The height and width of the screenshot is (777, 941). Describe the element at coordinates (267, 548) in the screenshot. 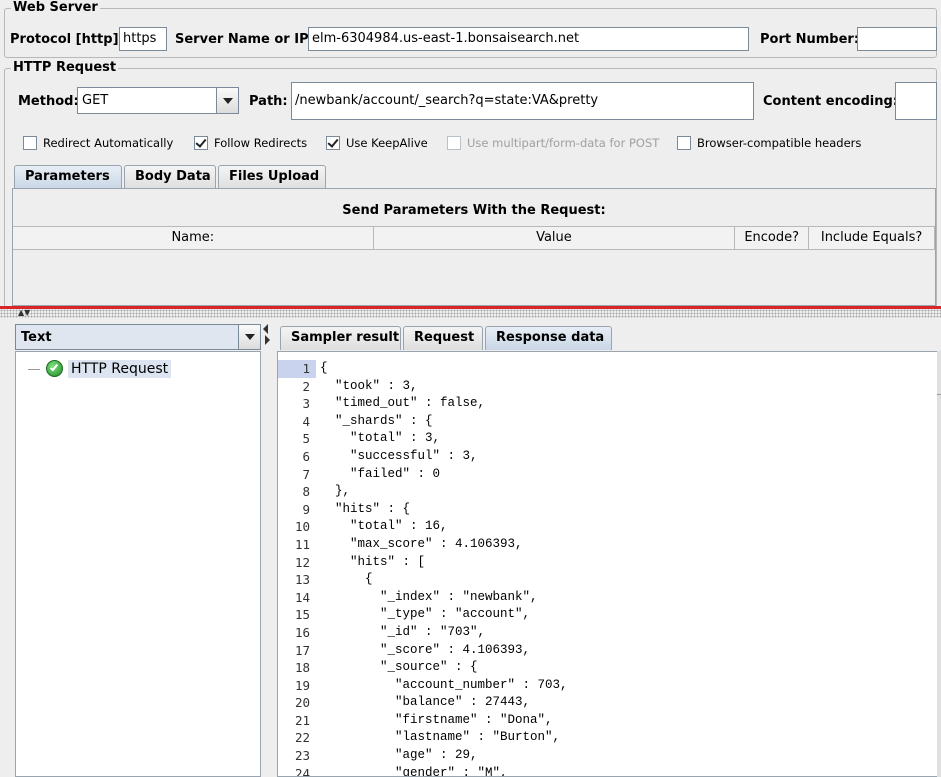

I see `vertical-split-handle` at that location.